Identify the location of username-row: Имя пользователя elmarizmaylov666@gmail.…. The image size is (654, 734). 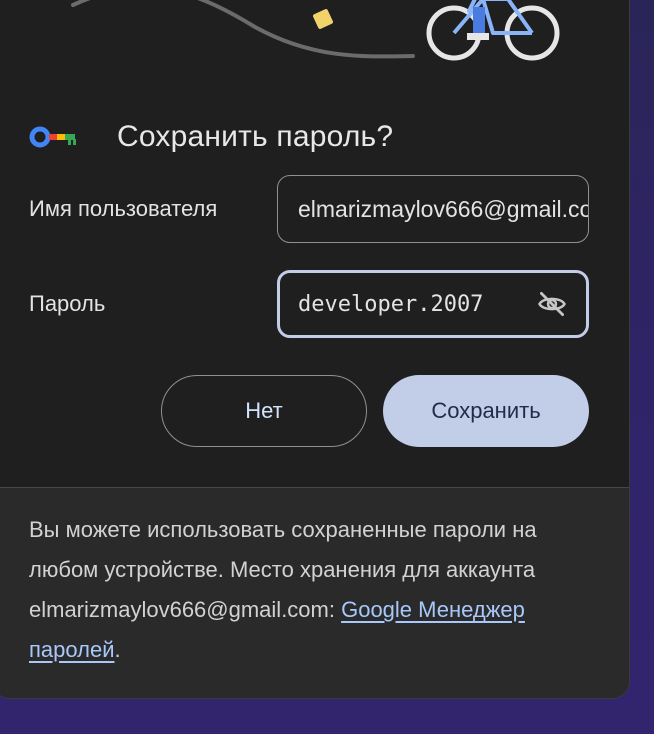
(309, 209).